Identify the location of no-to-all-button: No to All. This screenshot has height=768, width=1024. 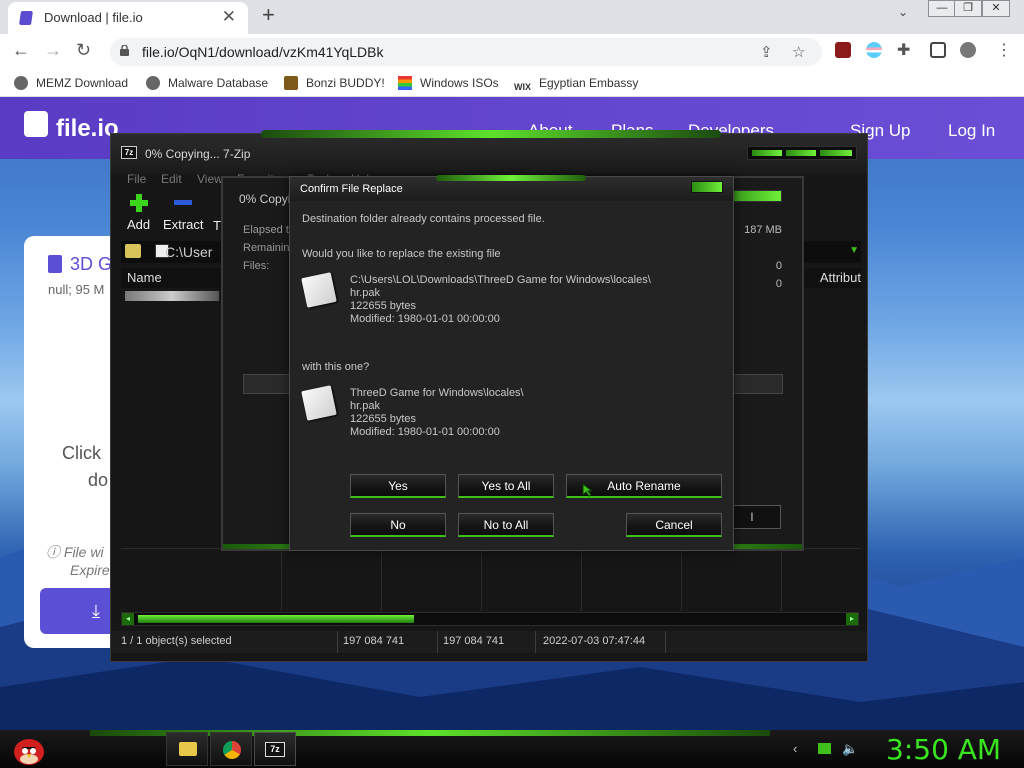
(506, 525).